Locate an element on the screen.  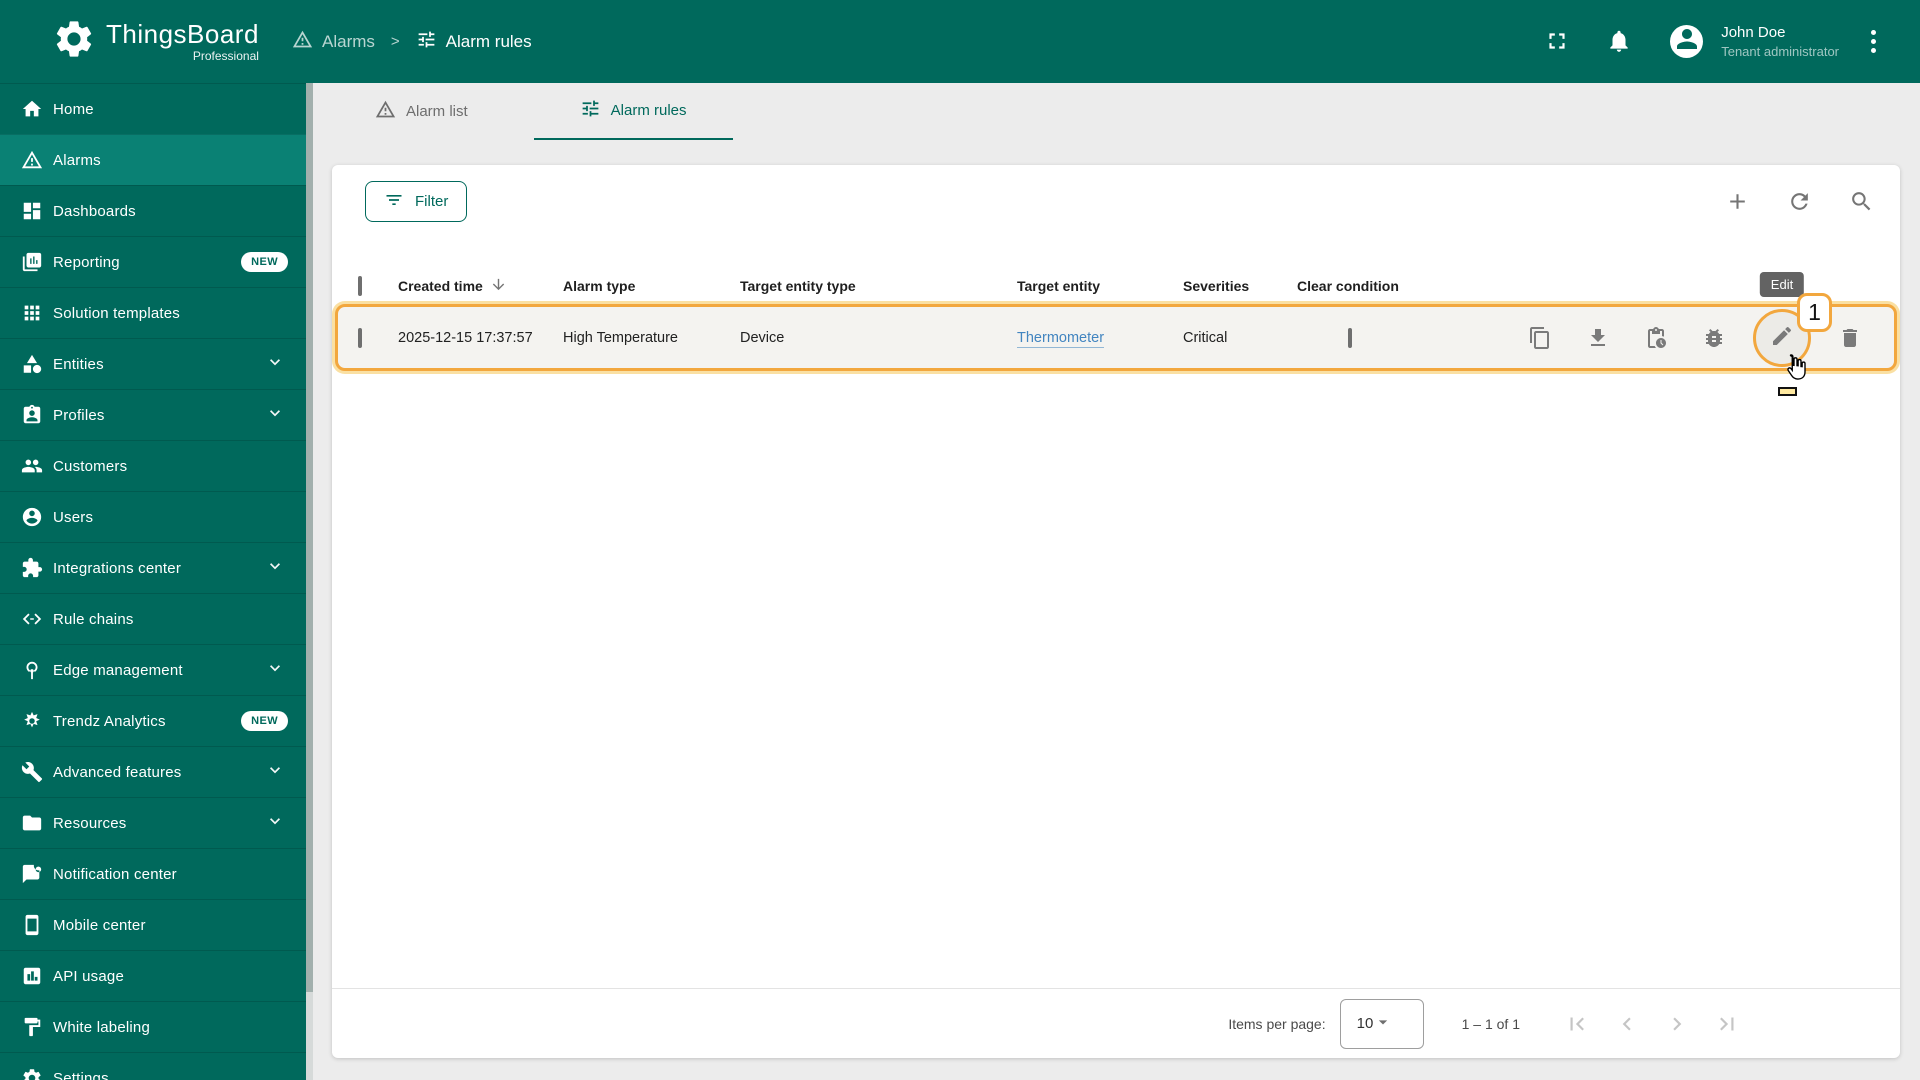
column-clear-condition: Clear condition is located at coordinates (1372, 286).